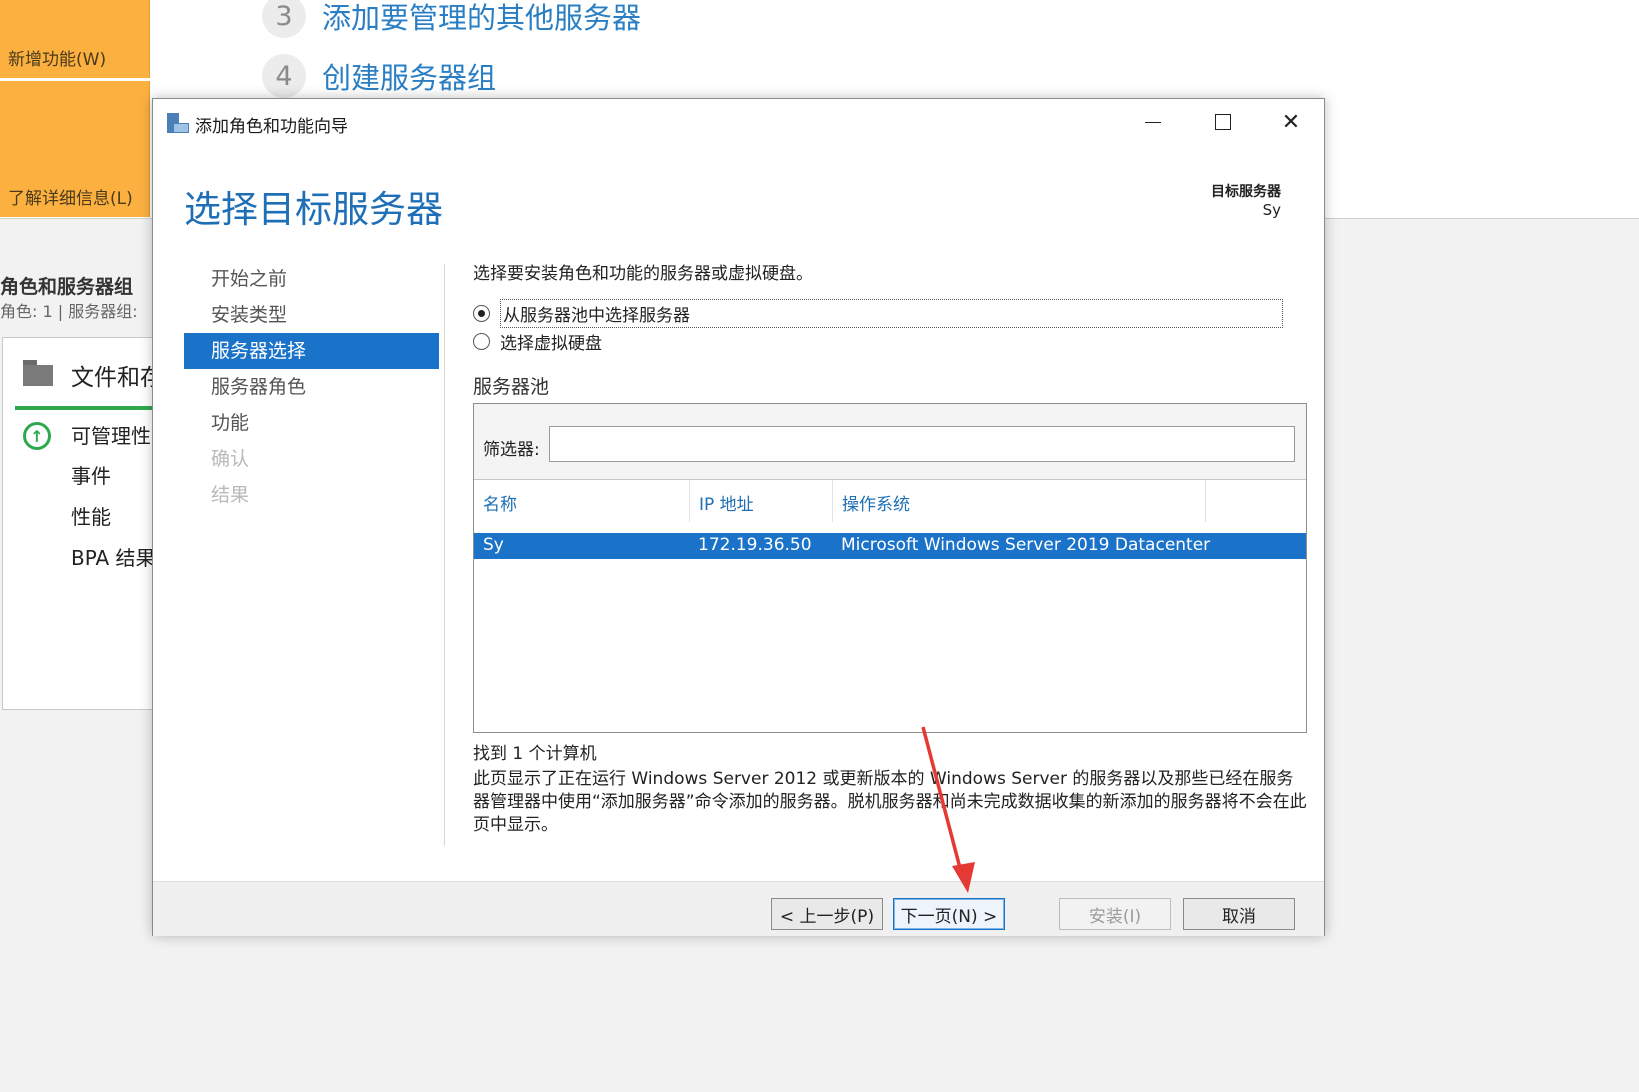 Image resolution: width=1639 pixels, height=1092 pixels. Describe the element at coordinates (876, 502) in the screenshot. I see `column-header-os: 操作系统` at that location.